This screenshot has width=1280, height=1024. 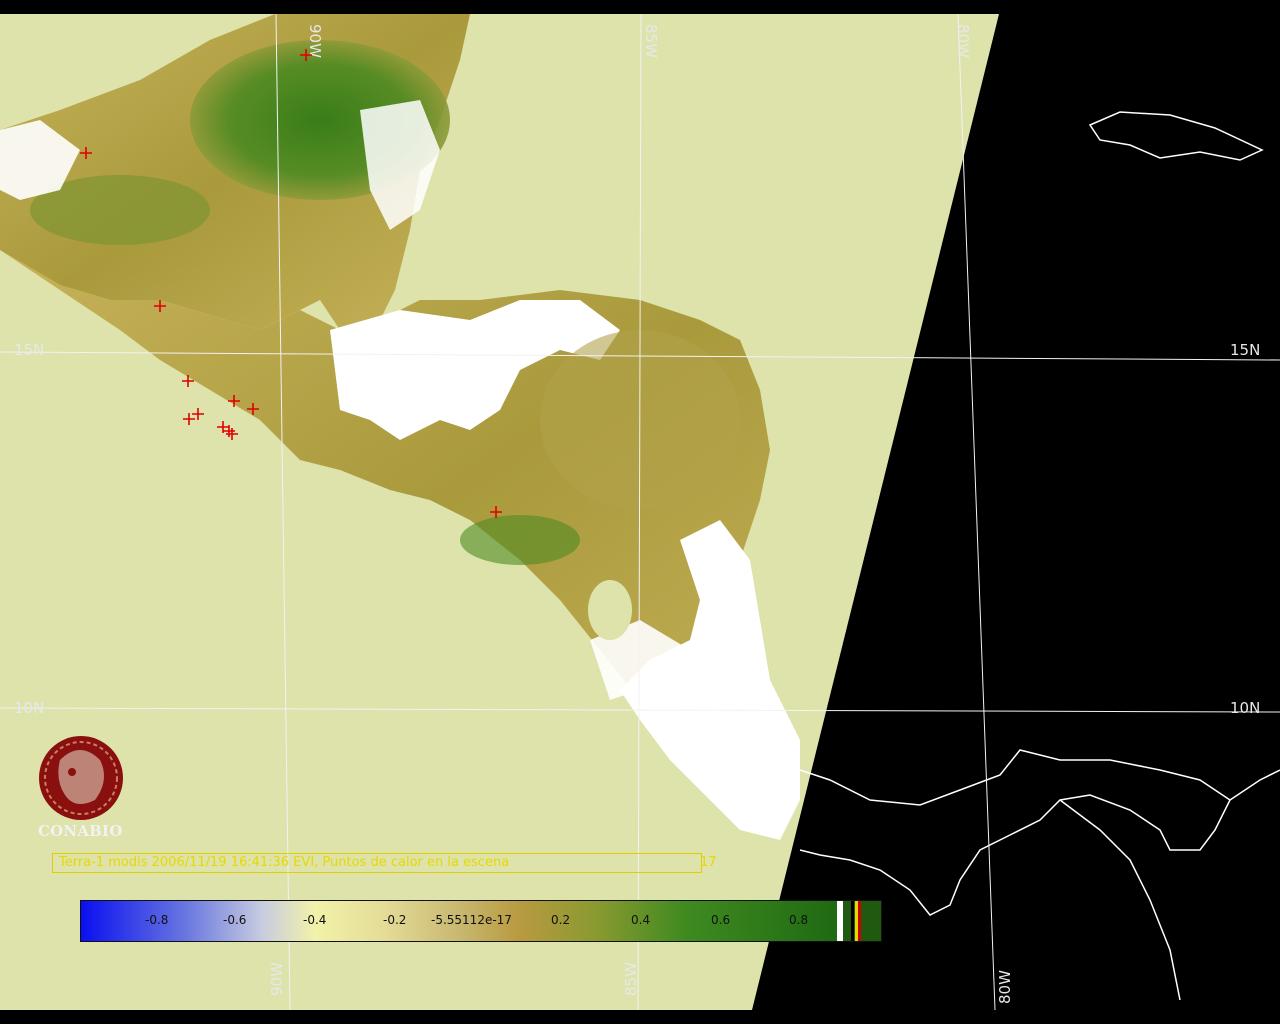 I want to click on label-80w-bottom: 80W, so click(x=1005, y=987).